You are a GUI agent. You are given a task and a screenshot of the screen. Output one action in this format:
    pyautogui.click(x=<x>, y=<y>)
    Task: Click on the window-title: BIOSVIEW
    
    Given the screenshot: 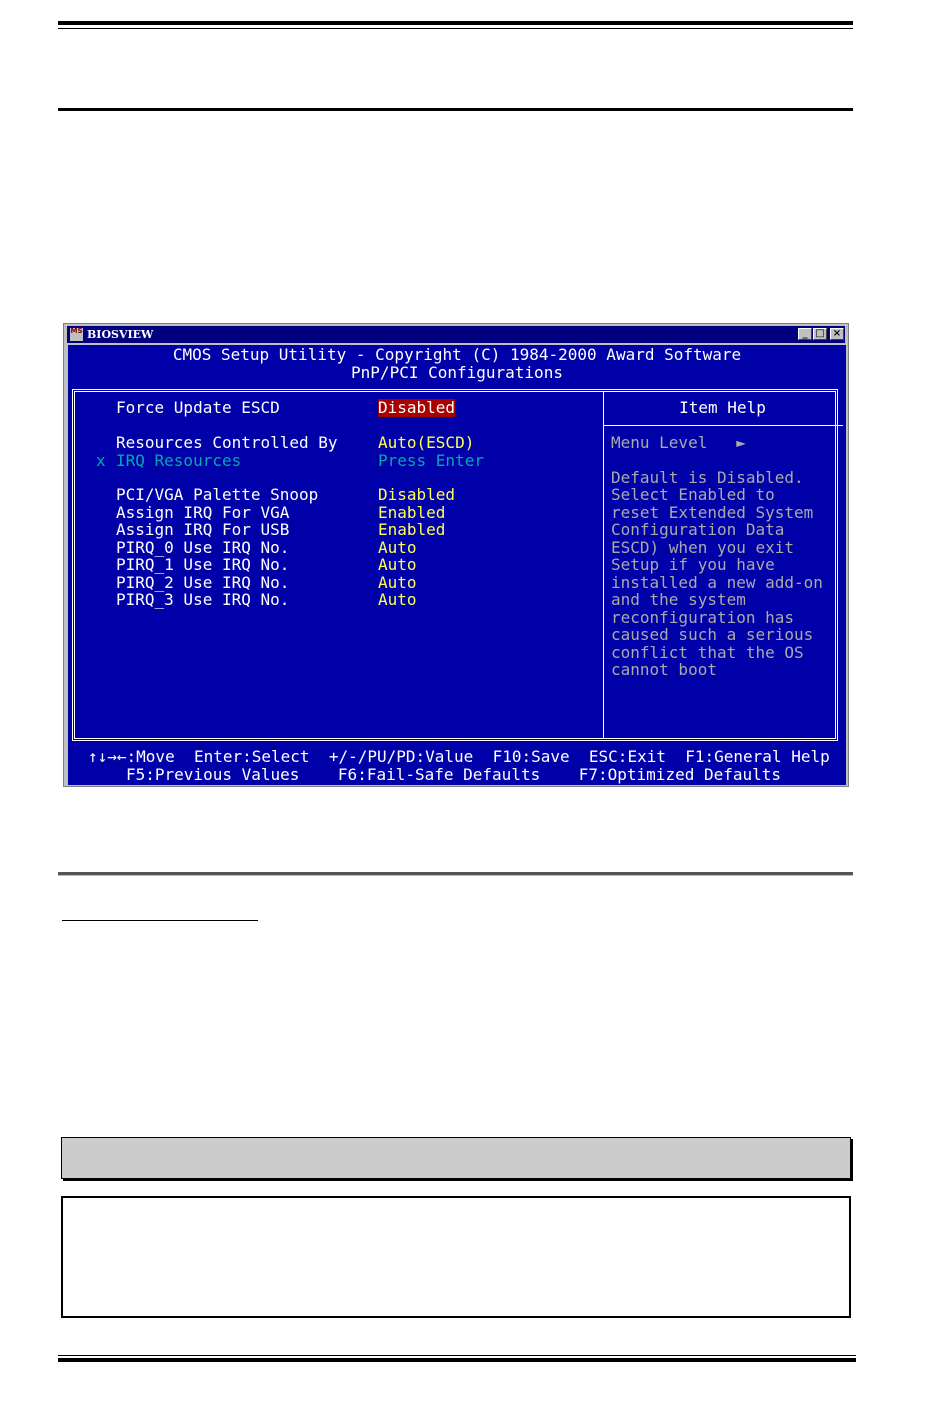 What is the action you would take?
    pyautogui.click(x=120, y=334)
    